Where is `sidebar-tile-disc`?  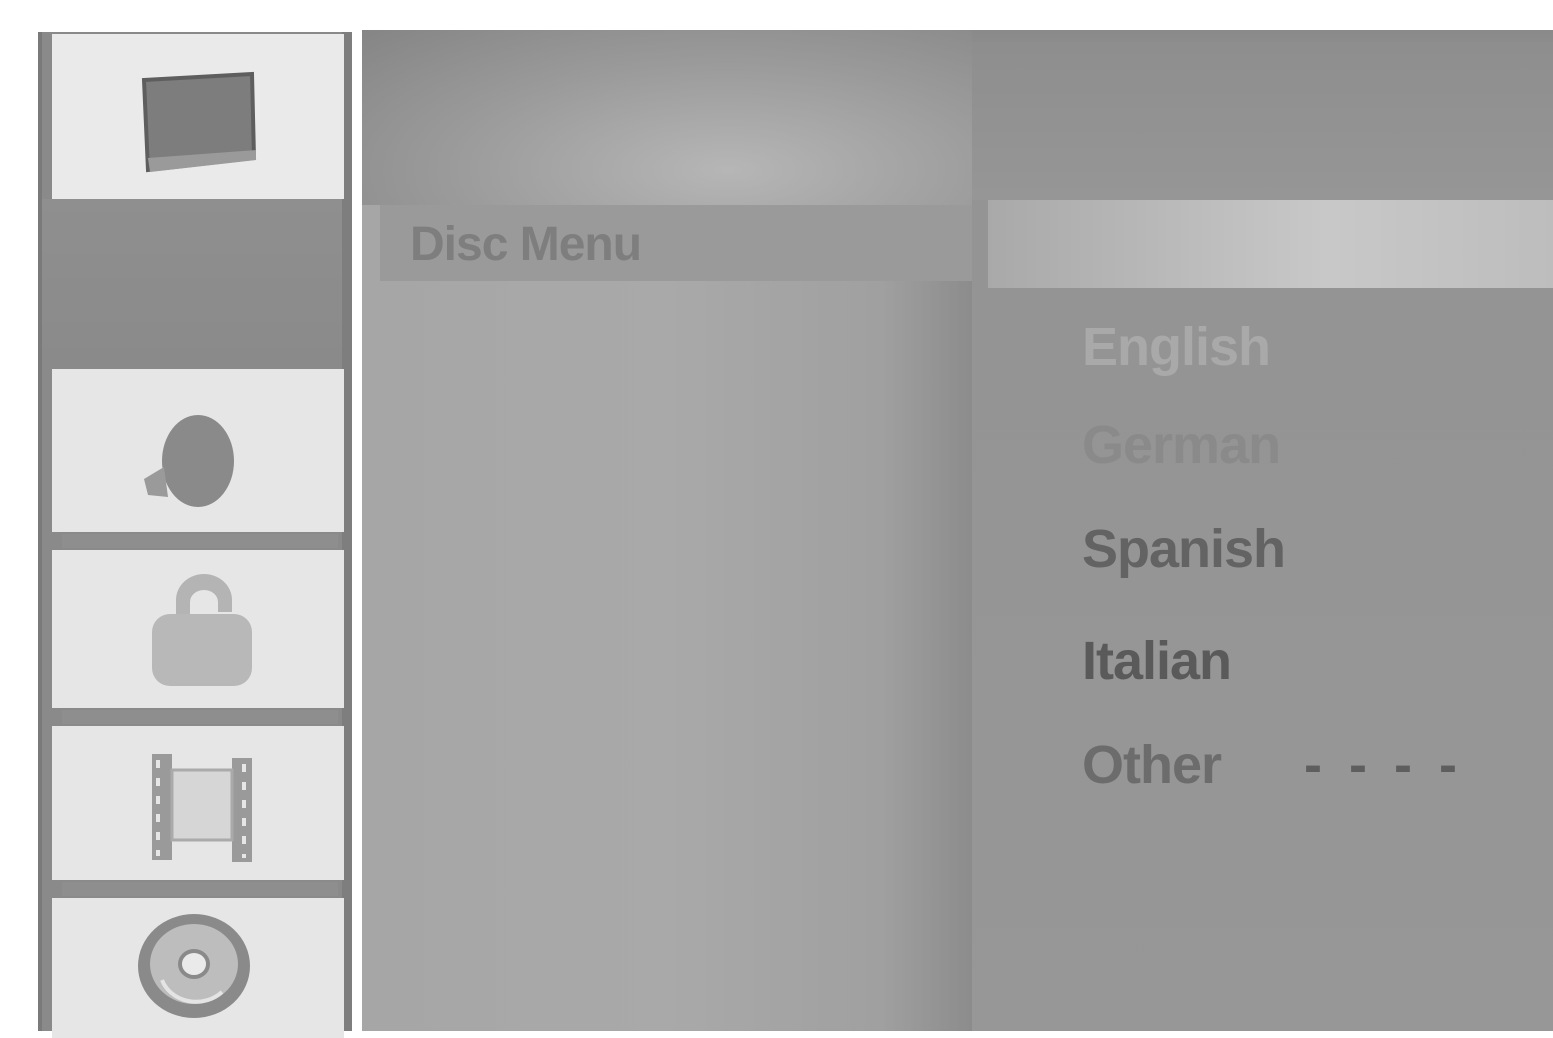
sidebar-tile-disc is located at coordinates (198, 968).